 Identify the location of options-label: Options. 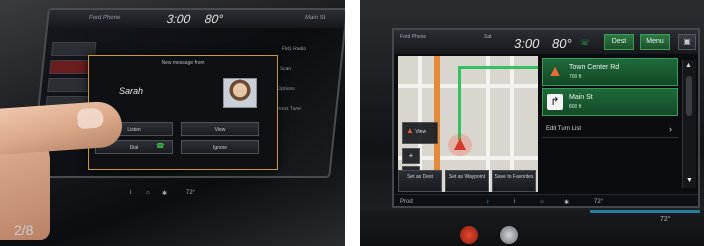
(286, 89).